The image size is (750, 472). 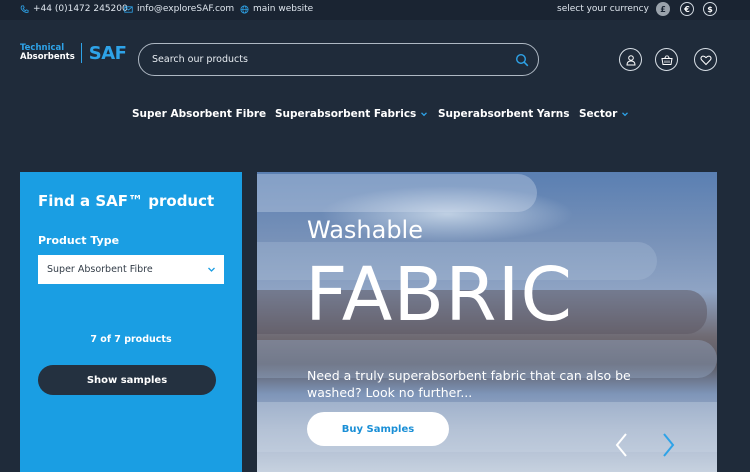 I want to click on phone-icon, so click(x=24, y=8).